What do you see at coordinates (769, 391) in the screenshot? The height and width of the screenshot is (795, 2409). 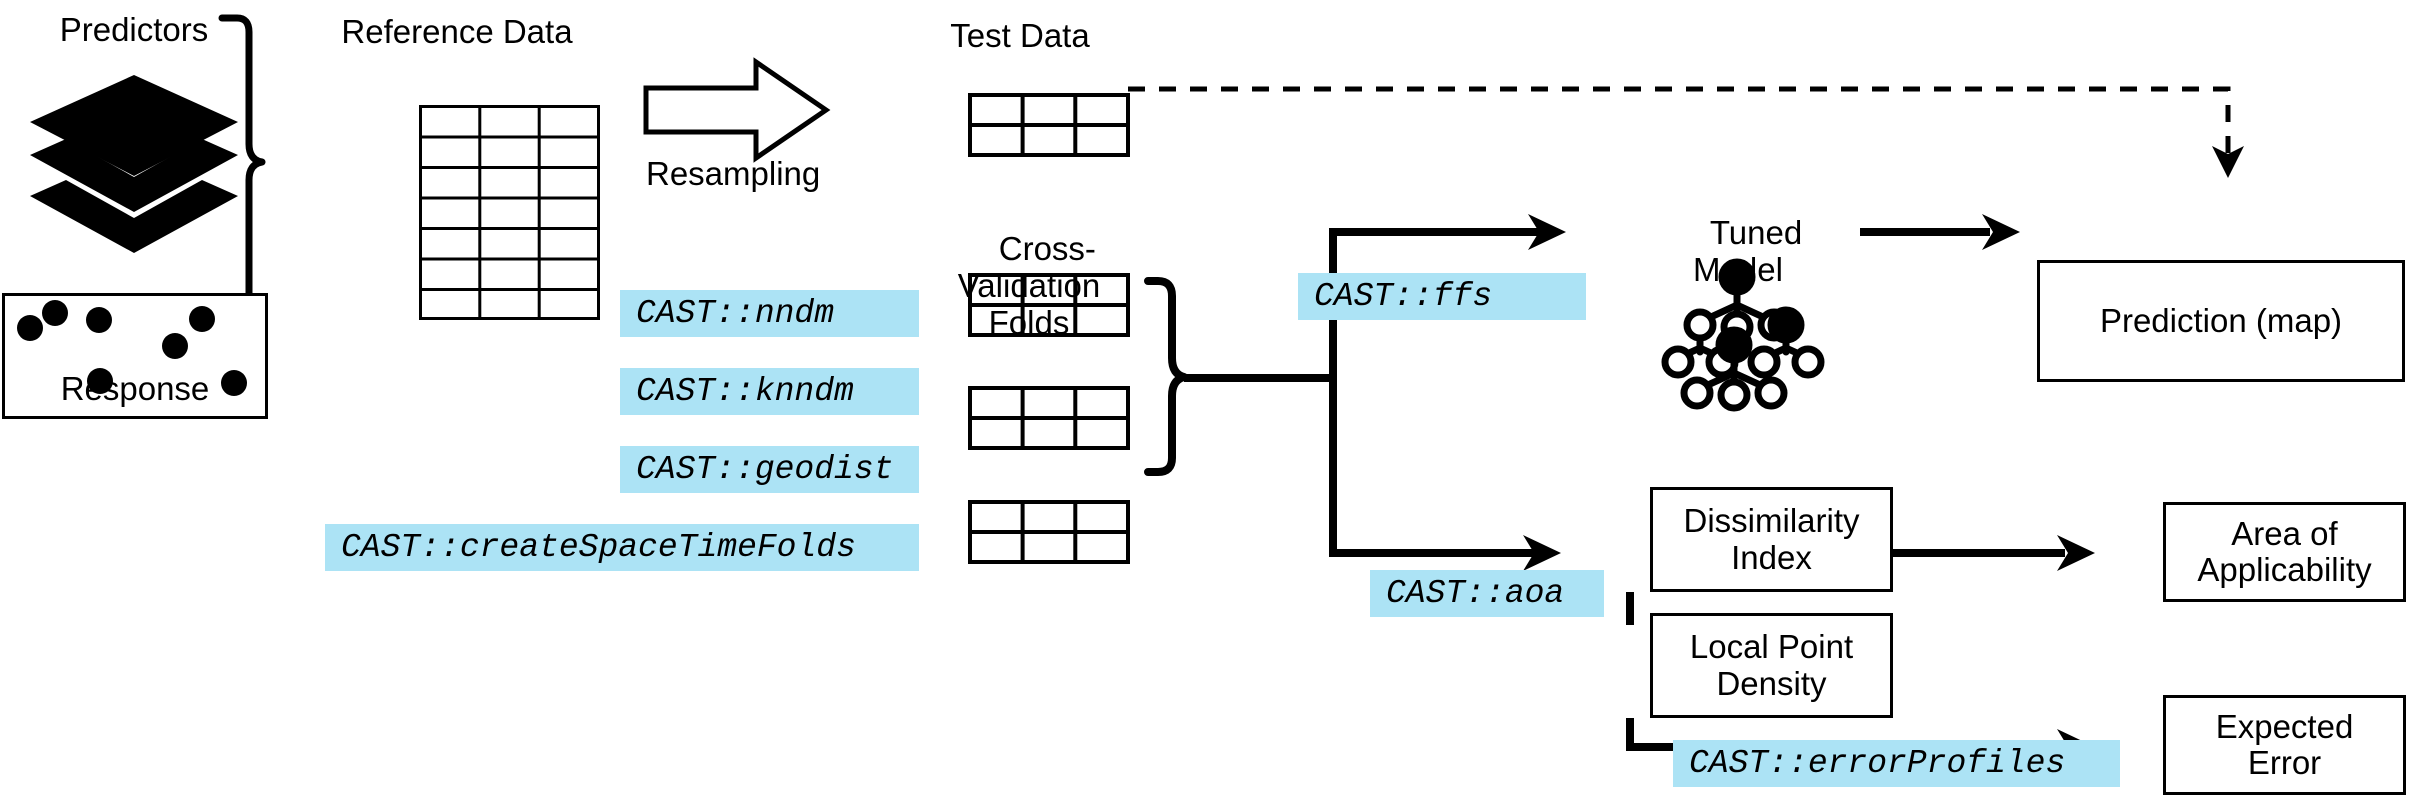 I see `code-label-knndm: CAST::knndm` at bounding box center [769, 391].